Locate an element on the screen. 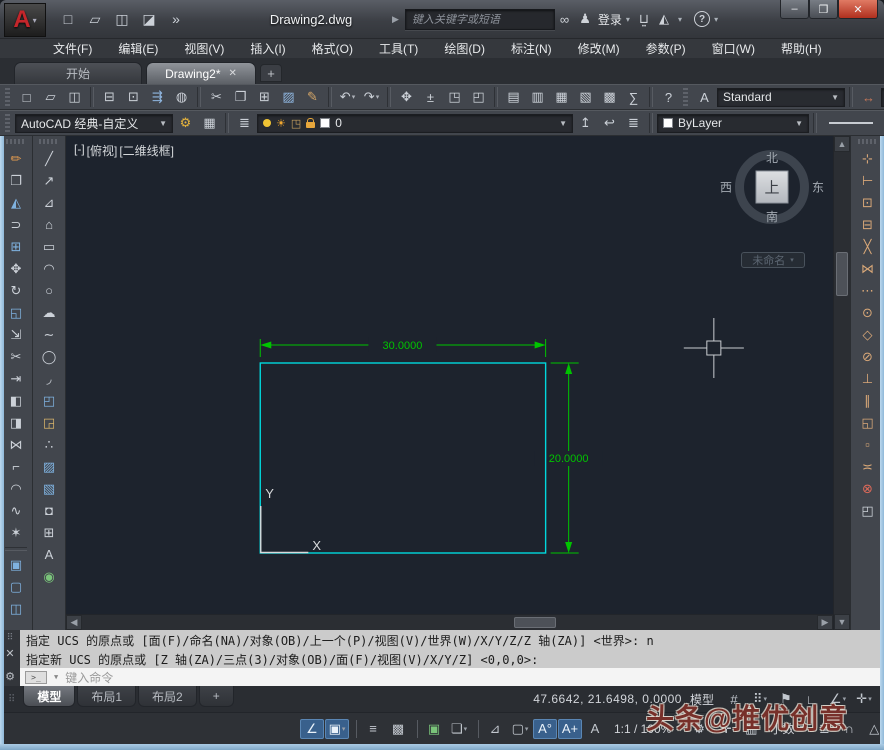 This screenshot has width=884, height=750. snap-none-icon: ⊗ is located at coordinates (867, 488).